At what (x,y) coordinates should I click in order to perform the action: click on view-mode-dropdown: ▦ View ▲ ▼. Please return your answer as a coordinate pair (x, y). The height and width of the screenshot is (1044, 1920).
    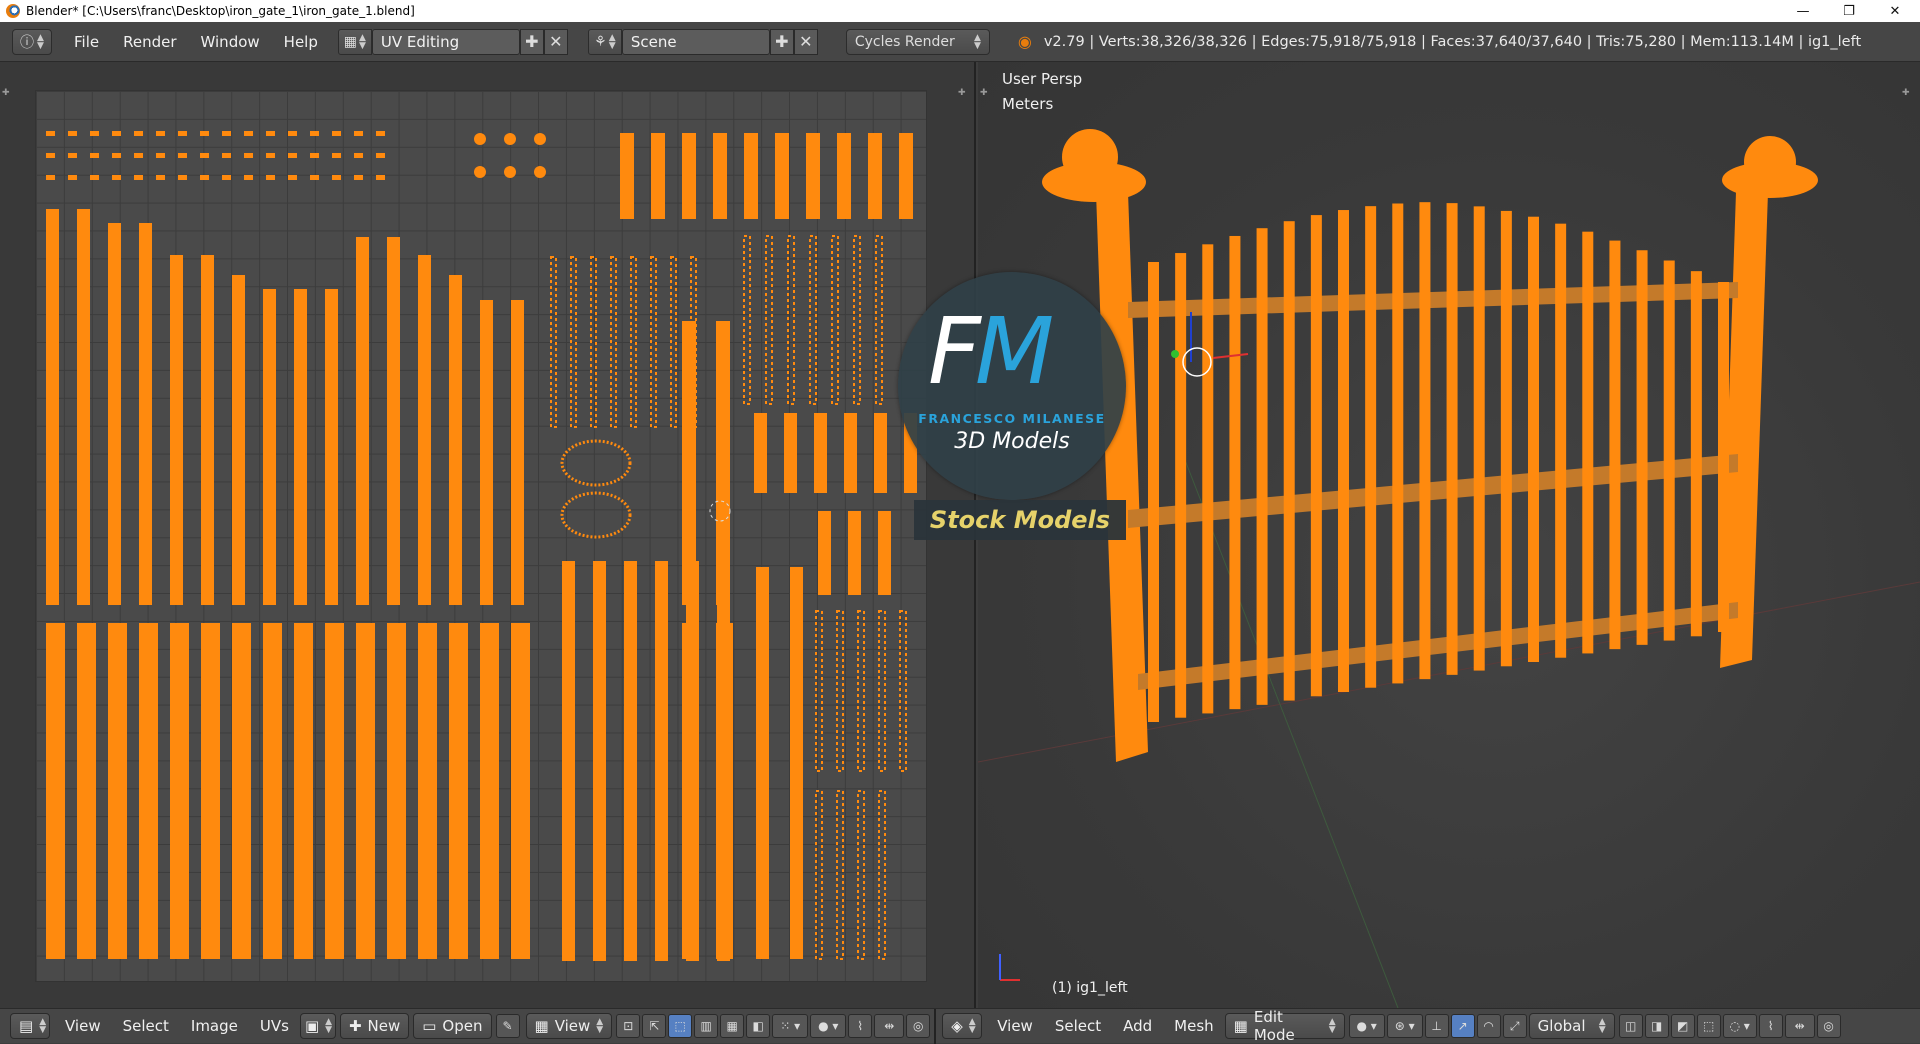
    Looking at the image, I should click on (569, 1026).